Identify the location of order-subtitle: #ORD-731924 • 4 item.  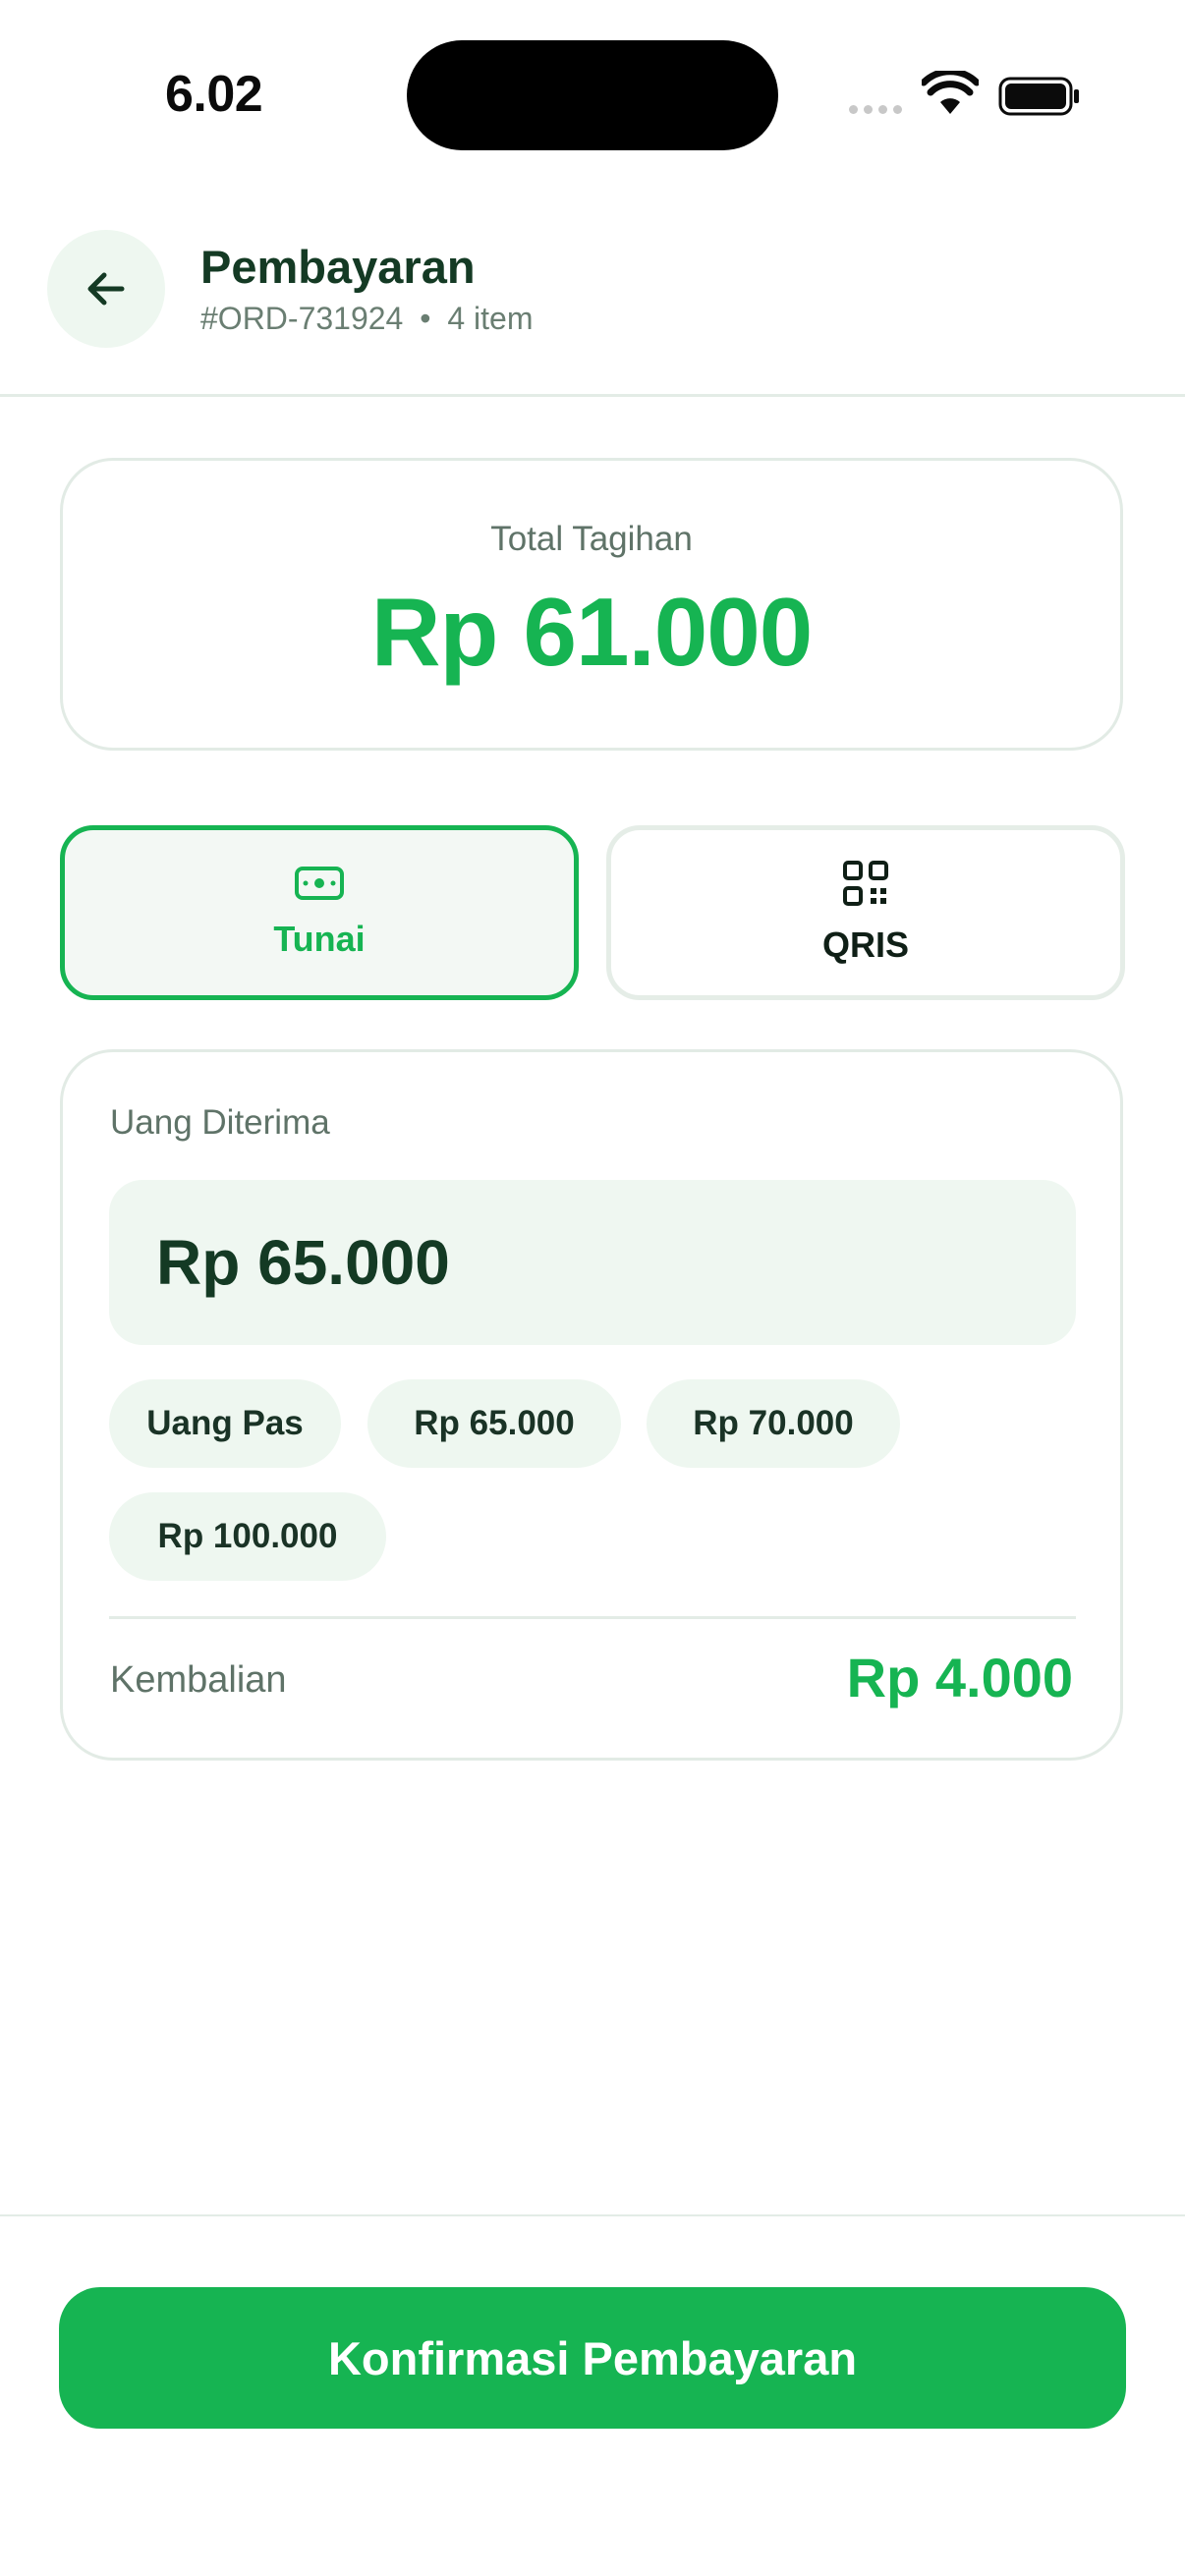
(367, 319).